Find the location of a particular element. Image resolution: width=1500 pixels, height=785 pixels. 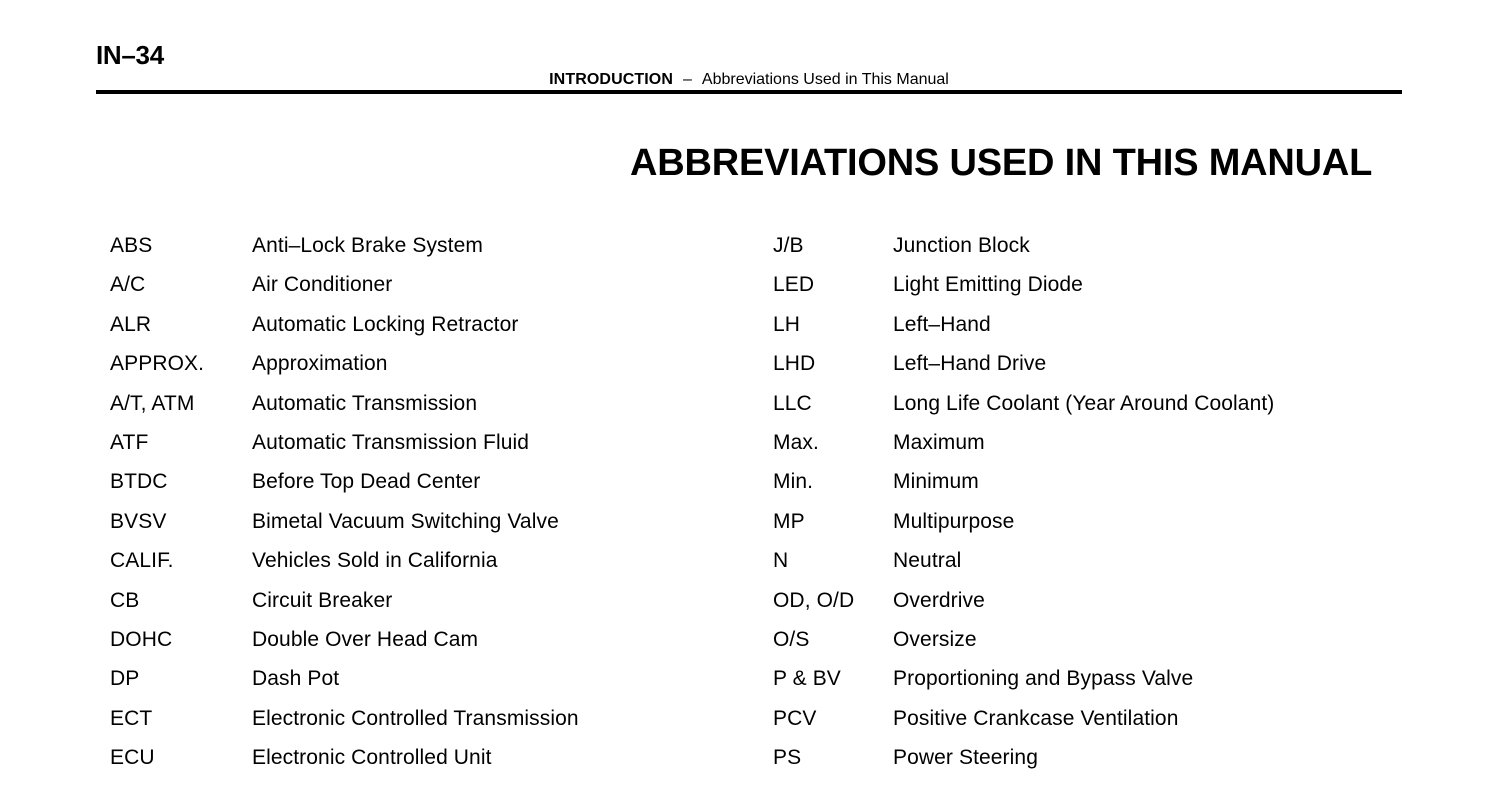

abbreviation-entry: P & BV Proportioning and Bypass Valve is located at coordinates (1123, 684).